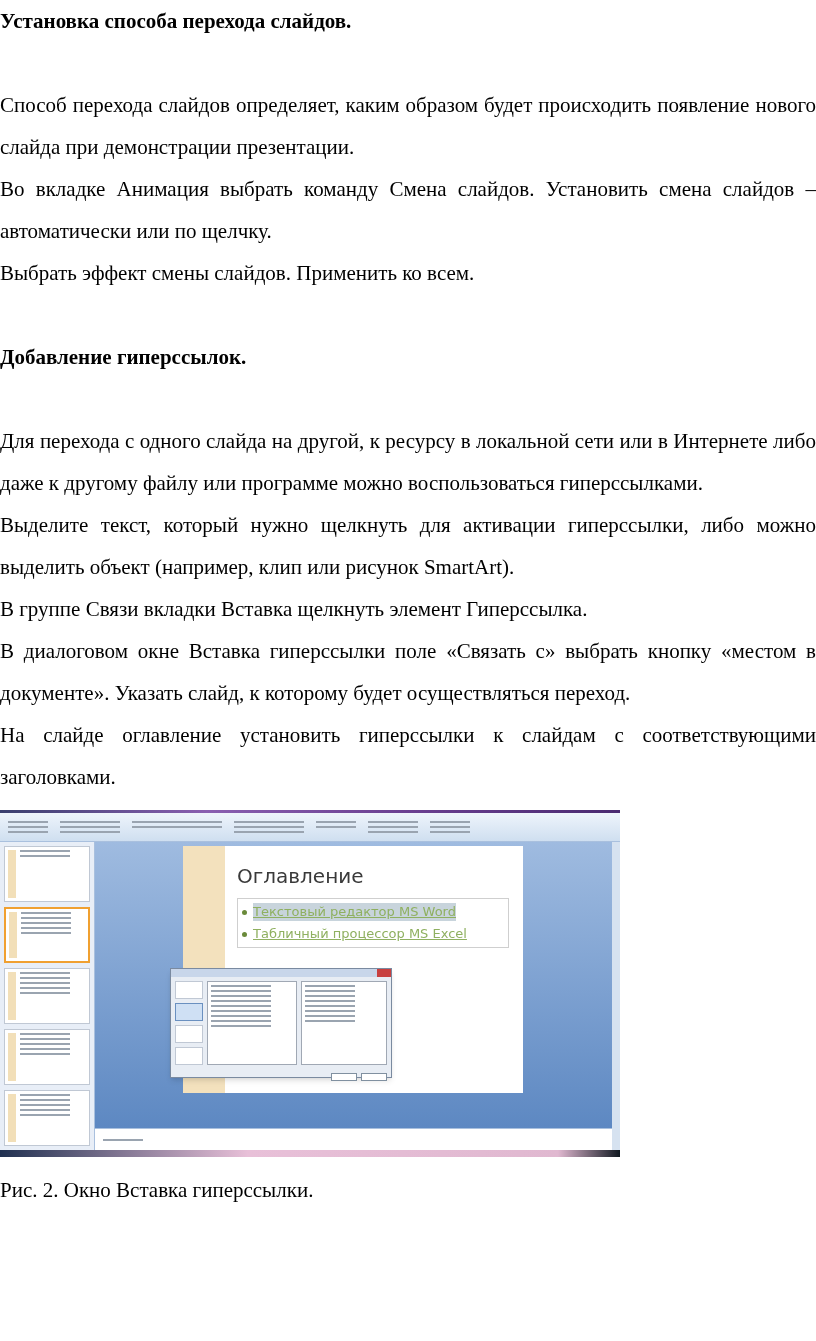 Image resolution: width=816 pixels, height=1341 pixels. Describe the element at coordinates (124, 357) in the screenshot. I see `section-heading: Добавление гиперссылок.` at that location.